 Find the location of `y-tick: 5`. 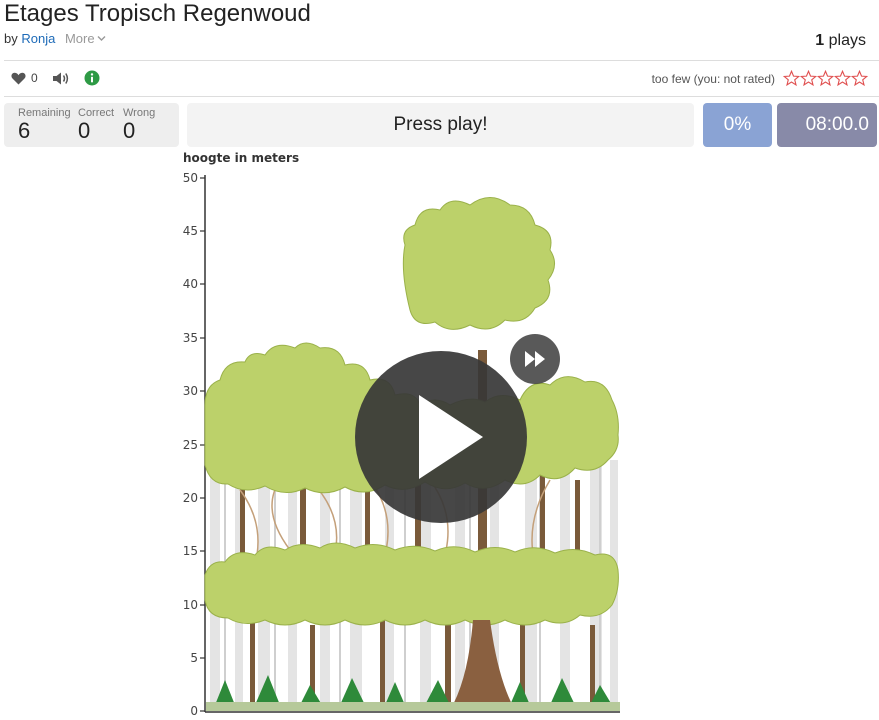

y-tick: 5 is located at coordinates (194, 658).